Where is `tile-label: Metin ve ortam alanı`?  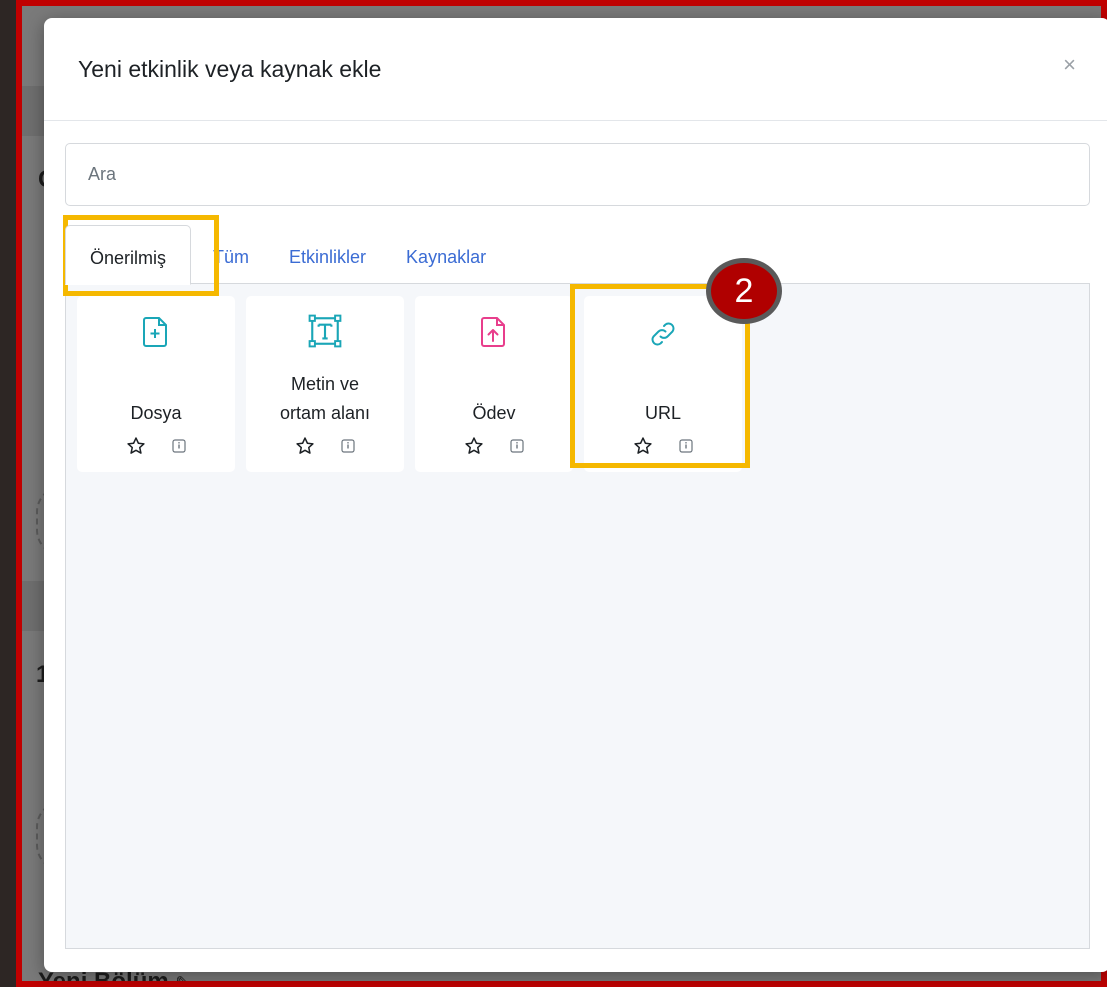
tile-label: Metin ve ortam alanı is located at coordinates (325, 400).